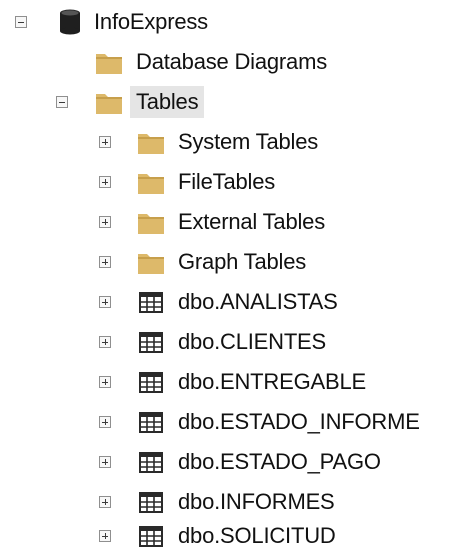 The width and height of the screenshot is (455, 556). What do you see at coordinates (256, 501) in the screenshot?
I see `tree-node-label: dbo.INFORMES` at bounding box center [256, 501].